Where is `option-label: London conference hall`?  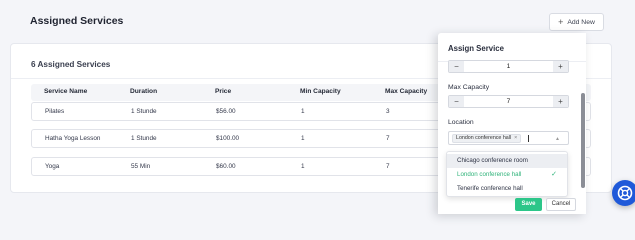
option-label: London conference hall is located at coordinates (489, 174).